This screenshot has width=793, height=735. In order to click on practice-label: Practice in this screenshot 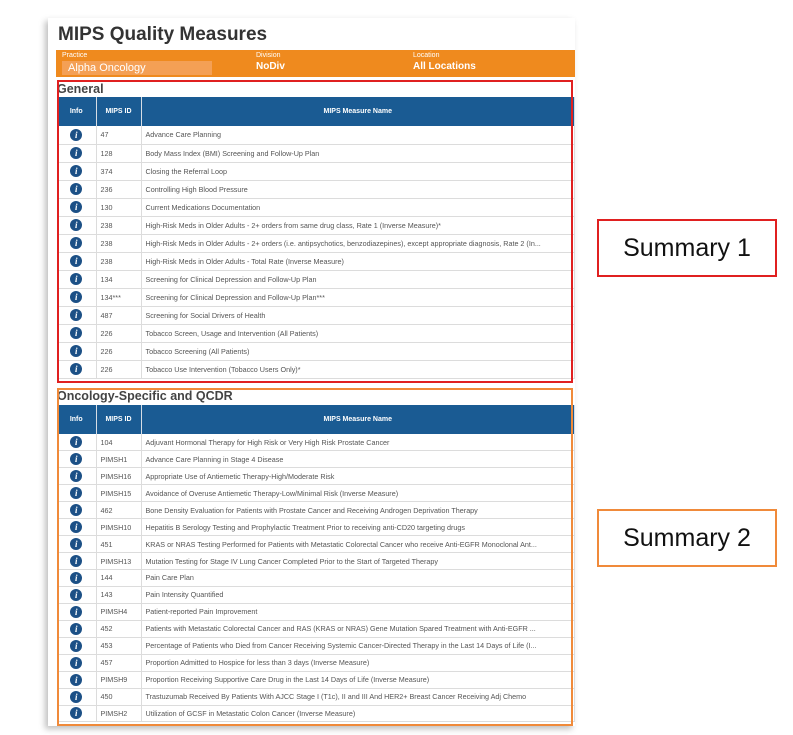, I will do `click(75, 55)`.